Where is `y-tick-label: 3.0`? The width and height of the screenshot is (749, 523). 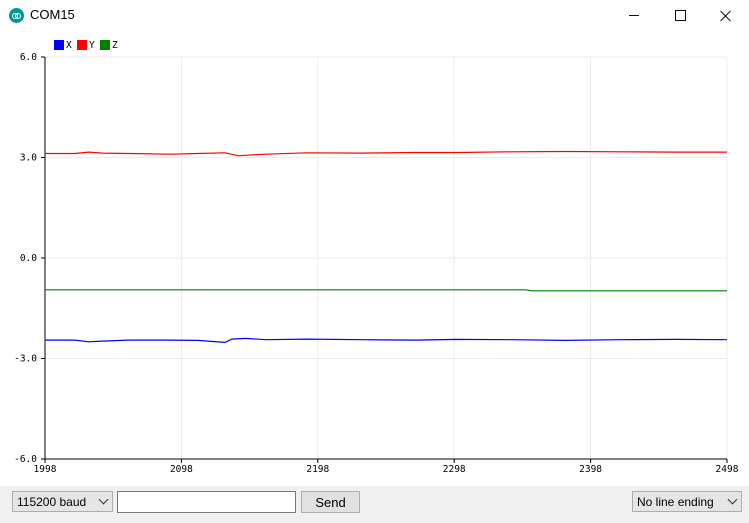
y-tick-label: 3.0 is located at coordinates (28, 158).